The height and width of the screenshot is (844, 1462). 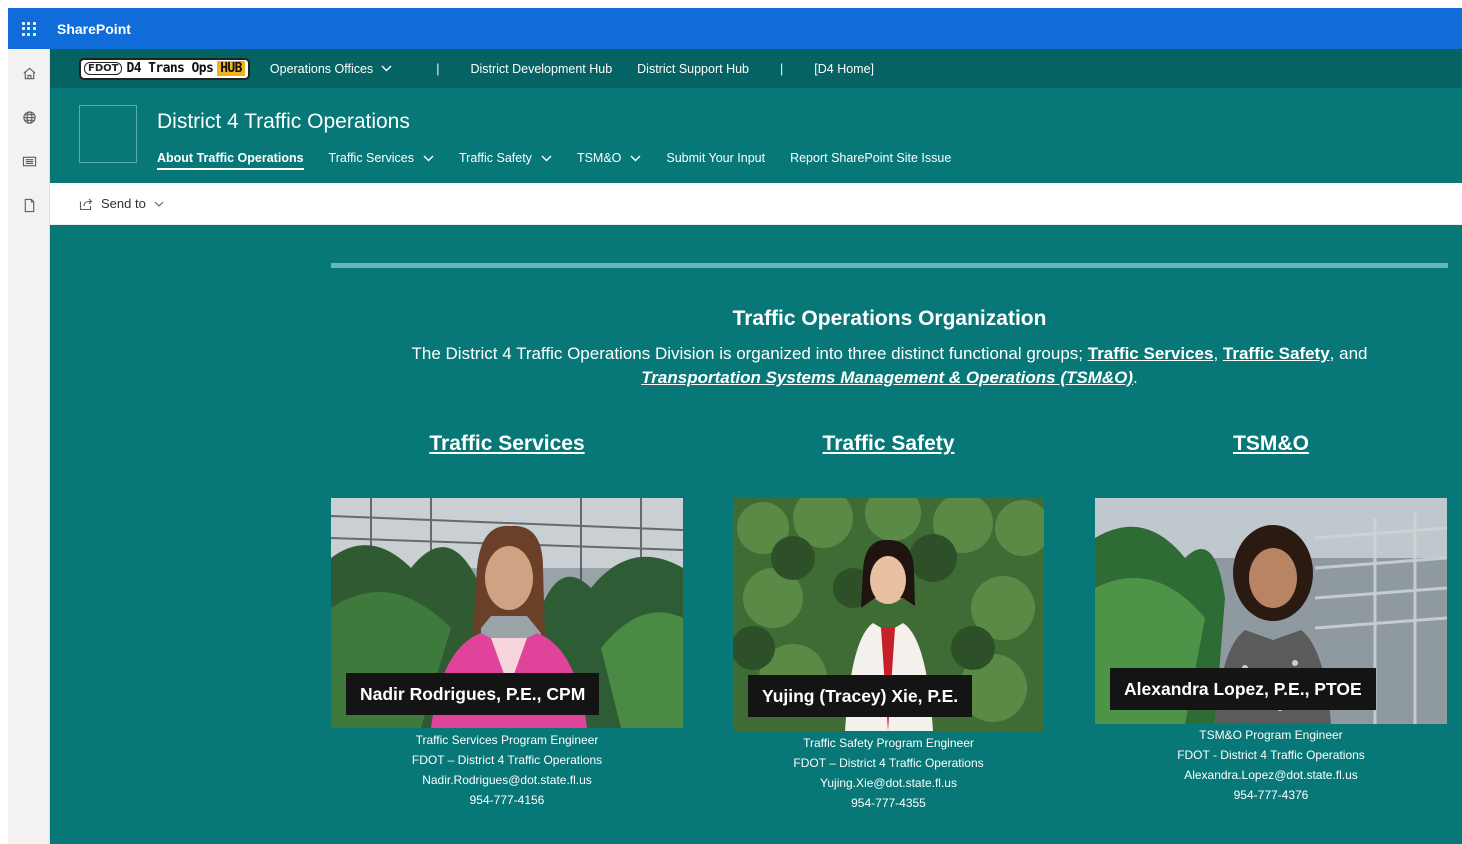 I want to click on traffic-services-heading: Traffic Services, so click(x=507, y=444).